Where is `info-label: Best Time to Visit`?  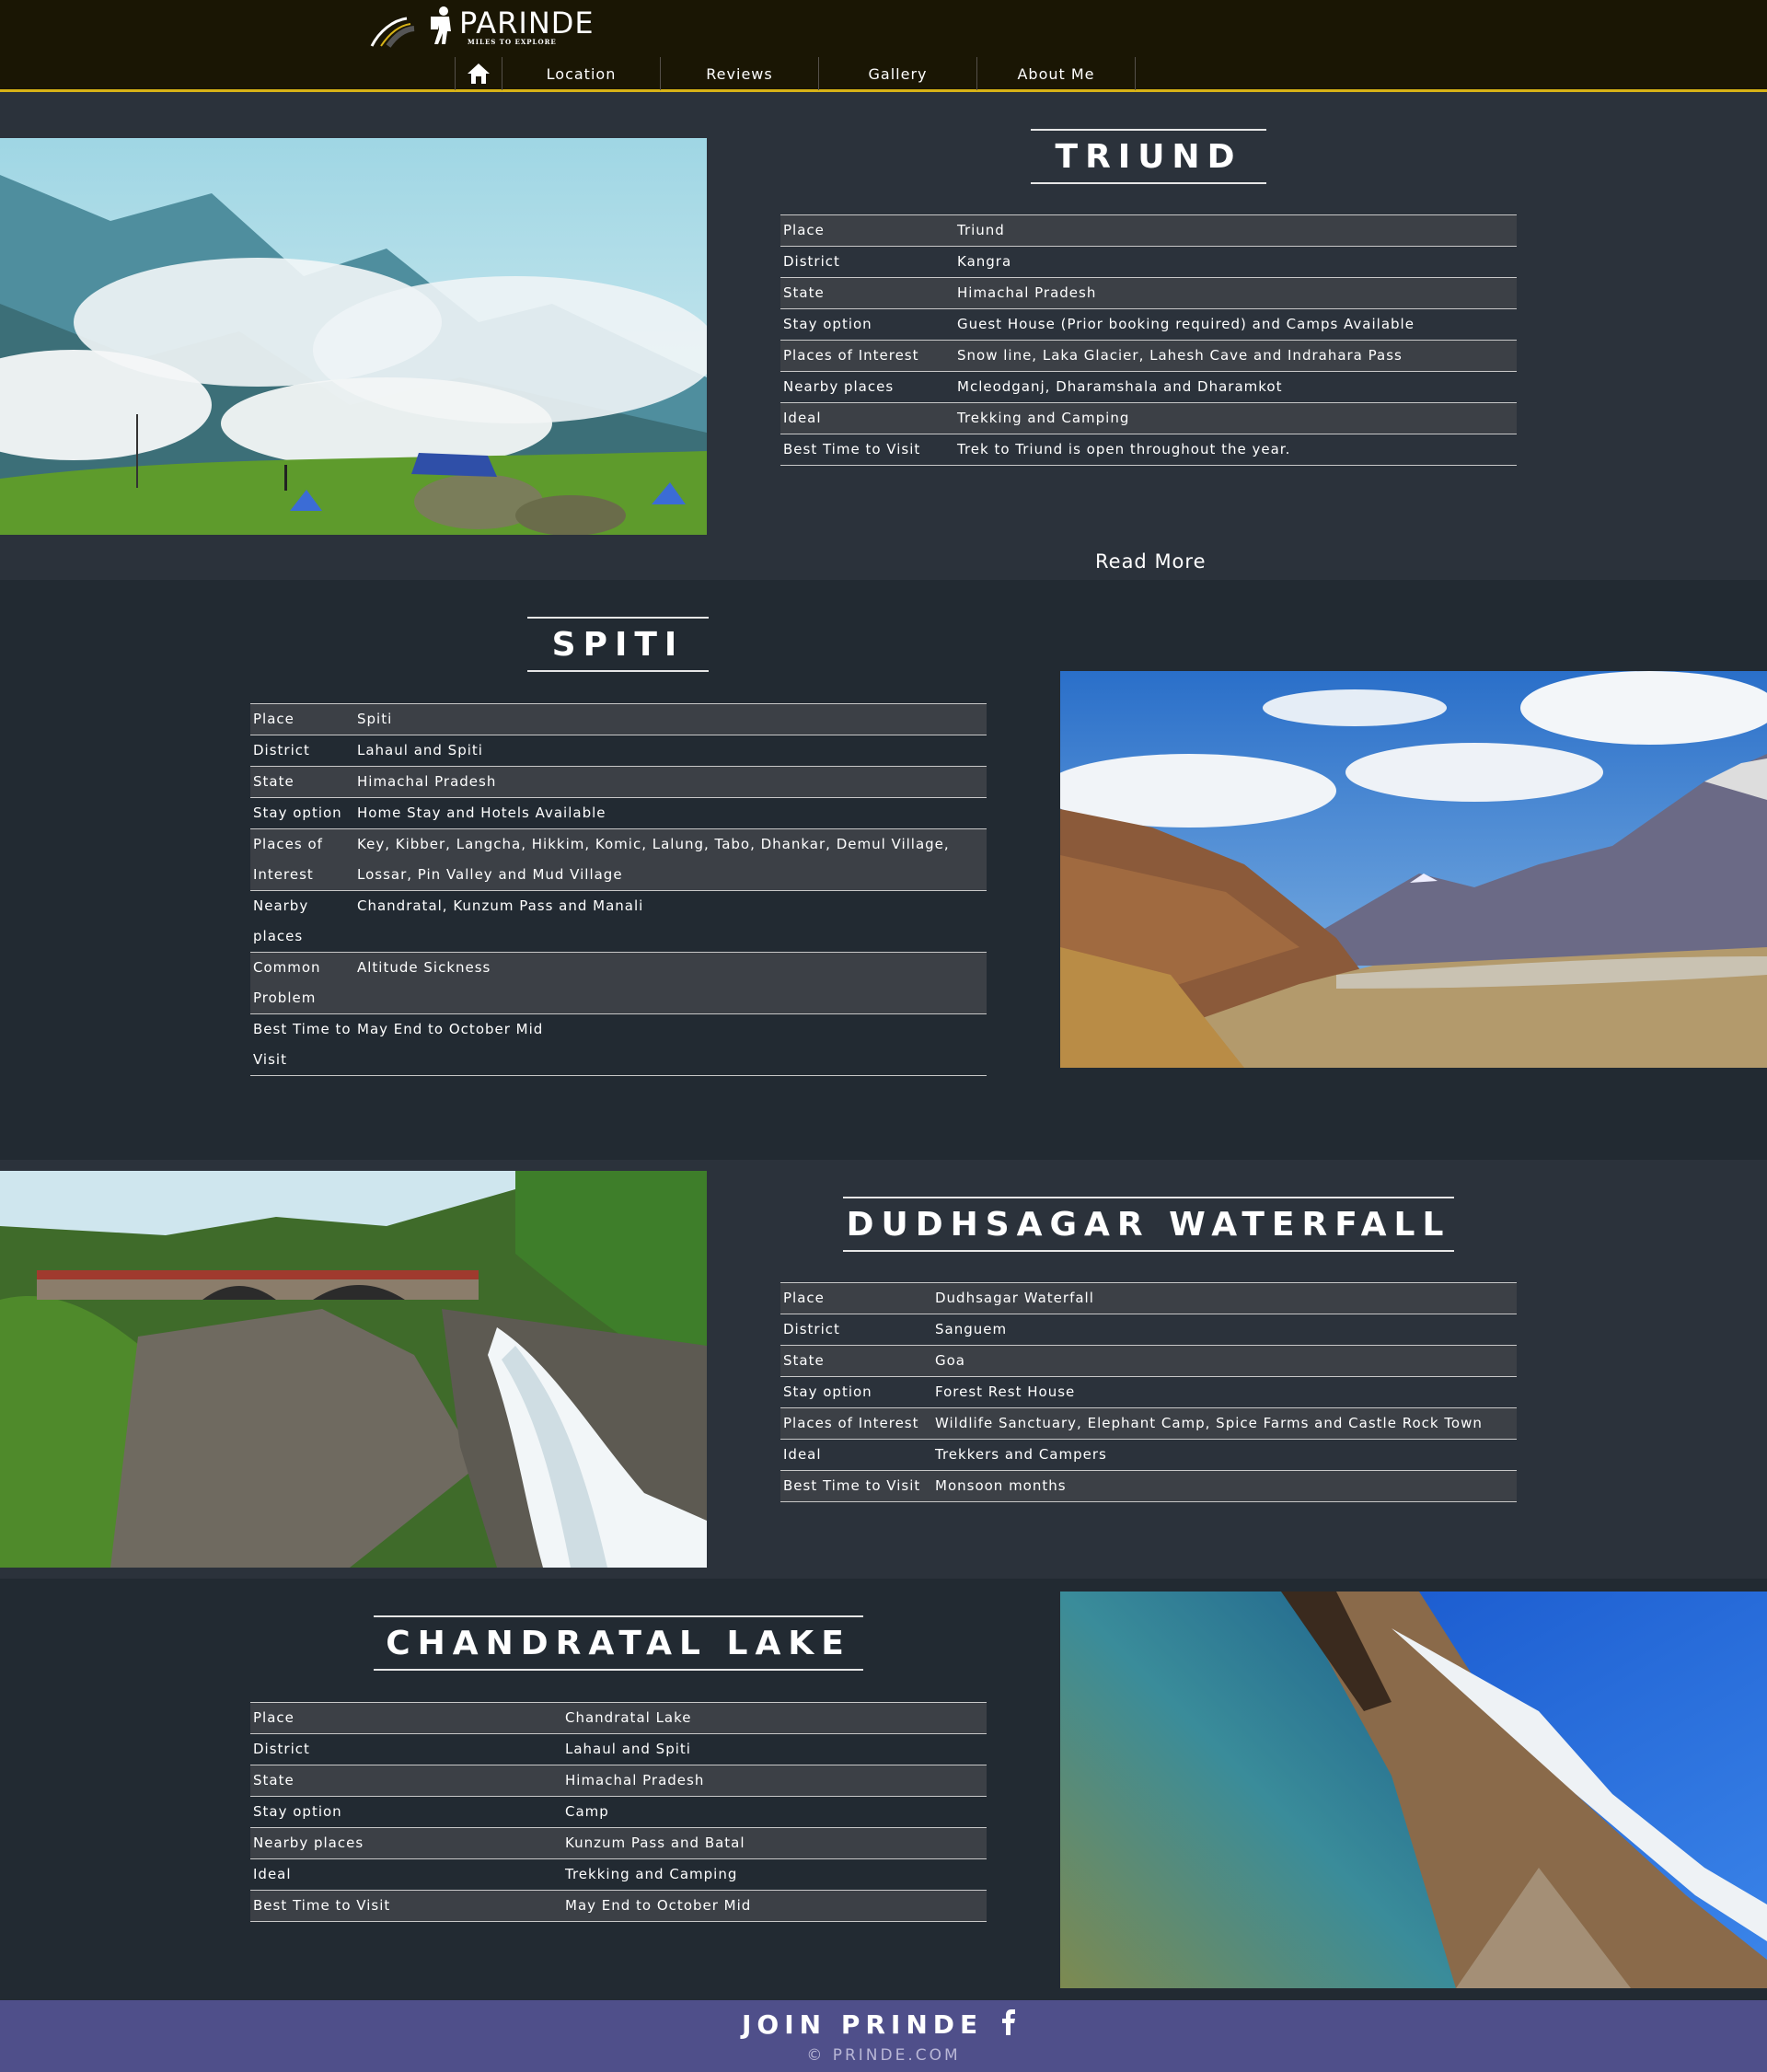
info-label: Best Time to Visit is located at coordinates (856, 1486).